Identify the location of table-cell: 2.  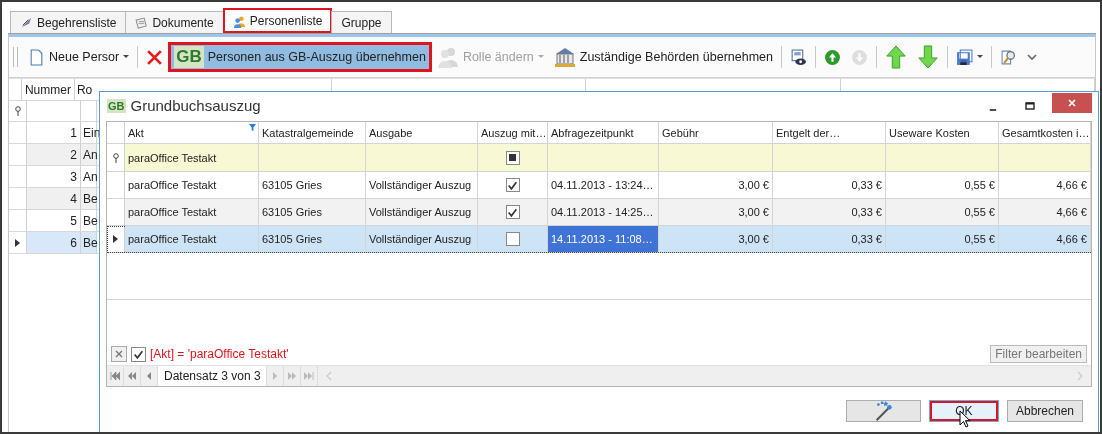
(54, 154).